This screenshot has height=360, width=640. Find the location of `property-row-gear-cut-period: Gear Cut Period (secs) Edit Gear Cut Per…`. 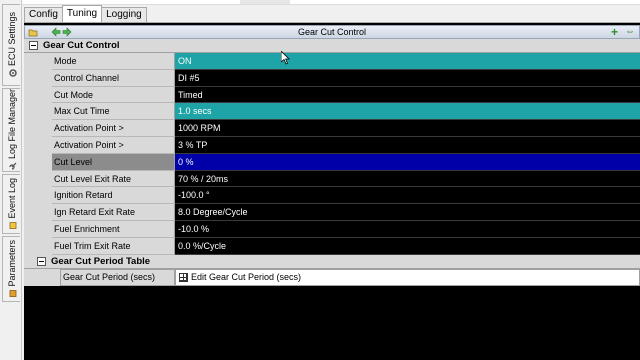

property-row-gear-cut-period: Gear Cut Period (secs) Edit Gear Cut Per… is located at coordinates (332, 277).